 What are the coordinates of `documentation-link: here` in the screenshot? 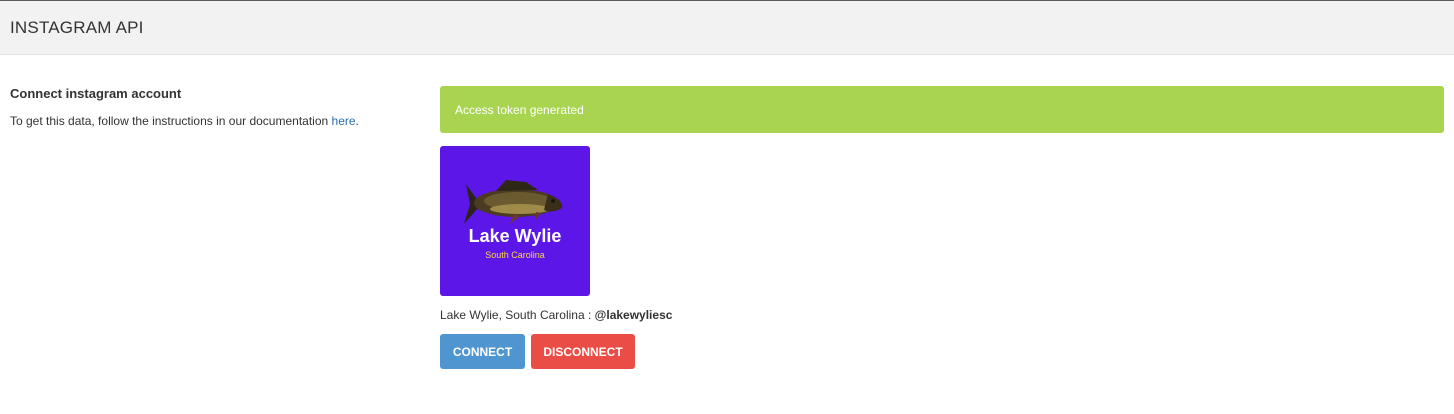 It's located at (344, 121).